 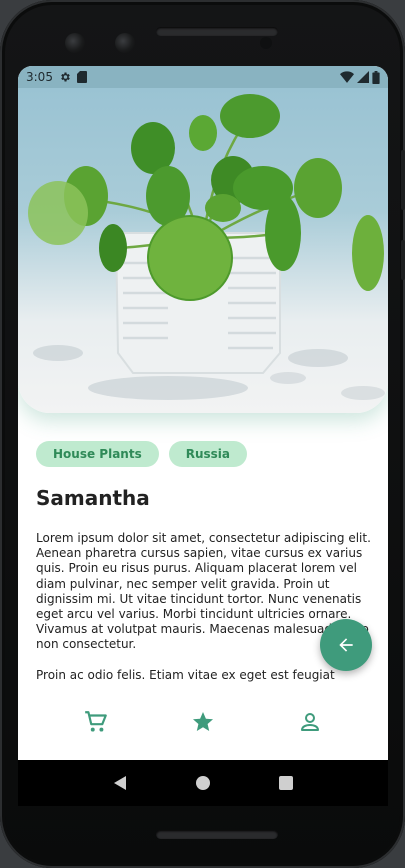 I want to click on bottom-navigation, so click(x=203, y=722).